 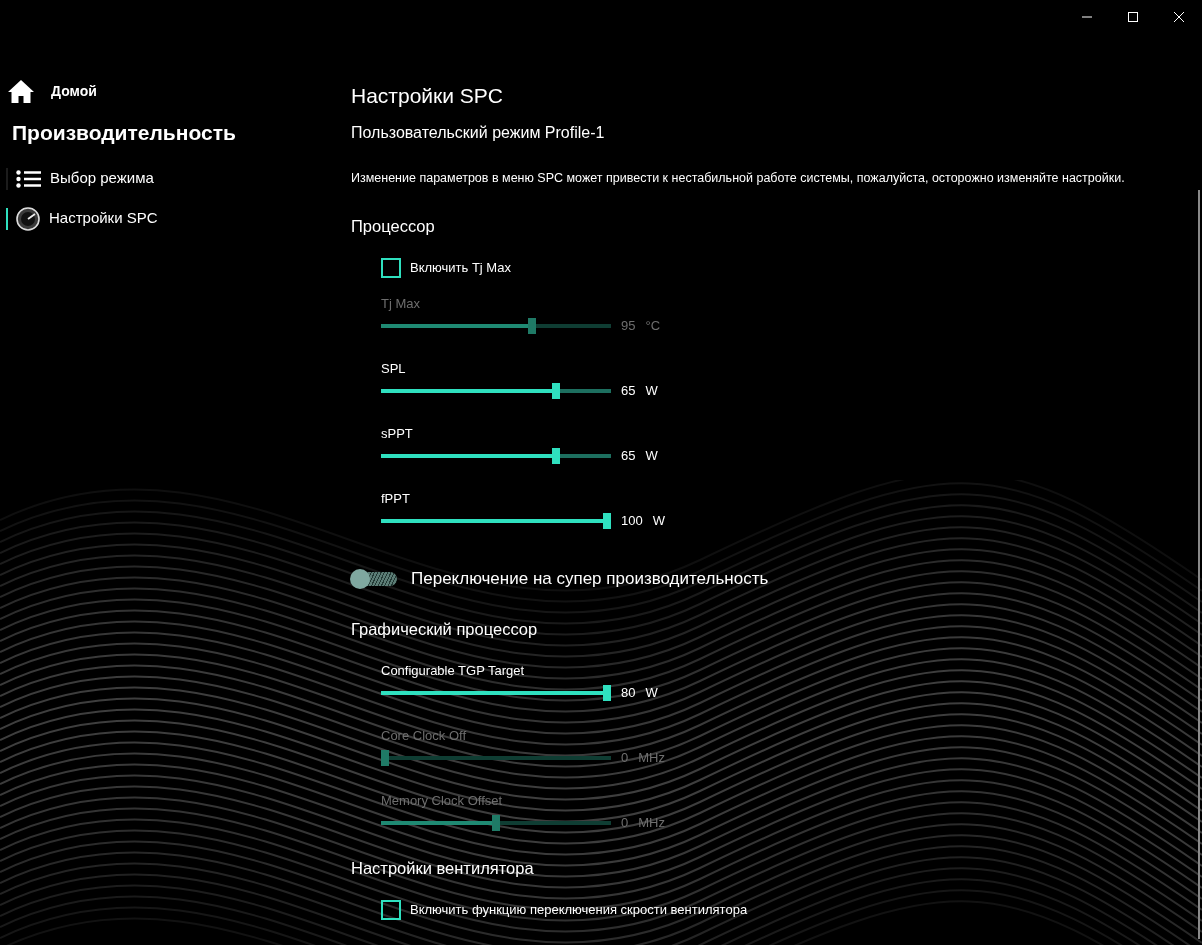 What do you see at coordinates (590, 578) in the screenshot?
I see `switch-label: Переключение на супер производительность` at bounding box center [590, 578].